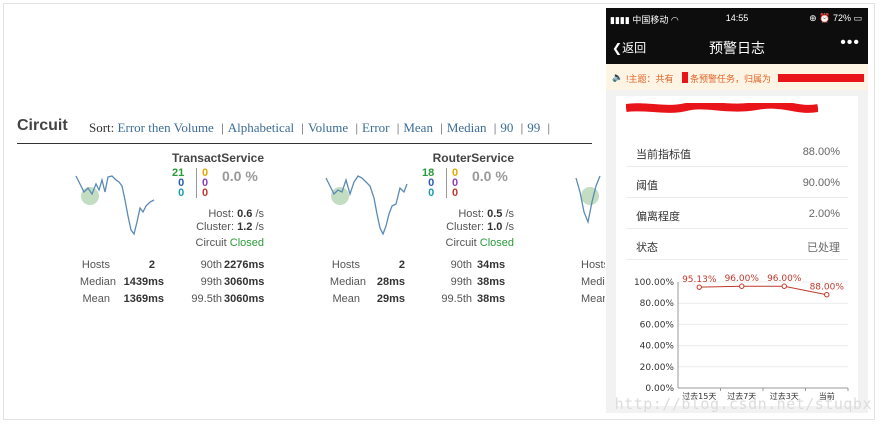 The width and height of the screenshot is (880, 424). Describe the element at coordinates (821, 152) in the screenshot. I see `metric-value: 88.00%` at that location.